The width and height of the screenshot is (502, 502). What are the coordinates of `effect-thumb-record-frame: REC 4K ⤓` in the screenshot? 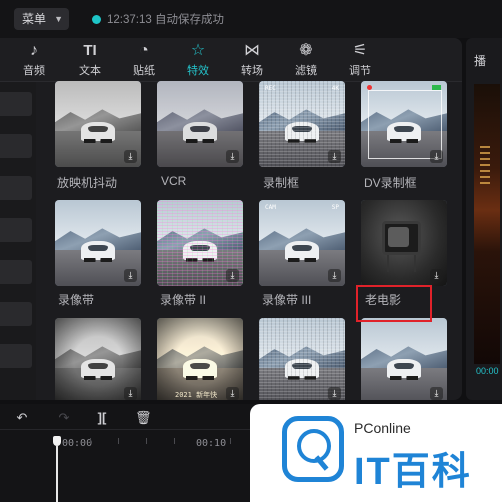 It's located at (302, 124).